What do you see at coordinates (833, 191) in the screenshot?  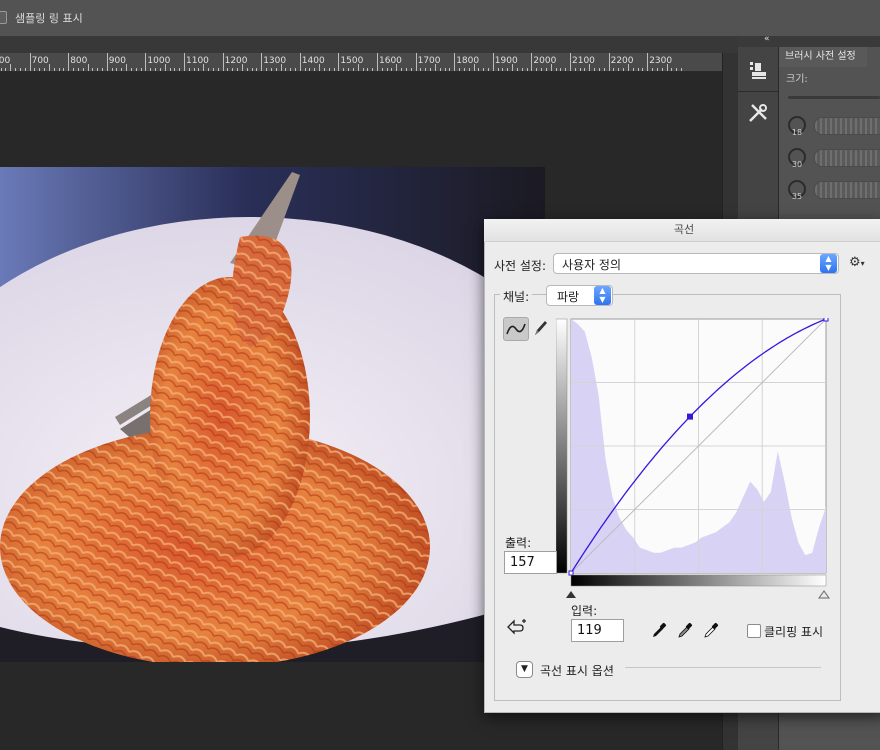 I see `brush-preset-item: 35` at bounding box center [833, 191].